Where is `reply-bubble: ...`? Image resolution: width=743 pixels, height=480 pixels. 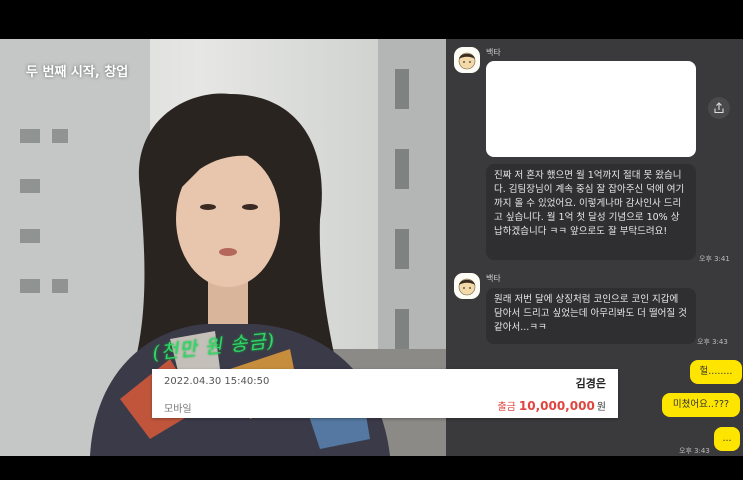 reply-bubble: ... is located at coordinates (727, 439).